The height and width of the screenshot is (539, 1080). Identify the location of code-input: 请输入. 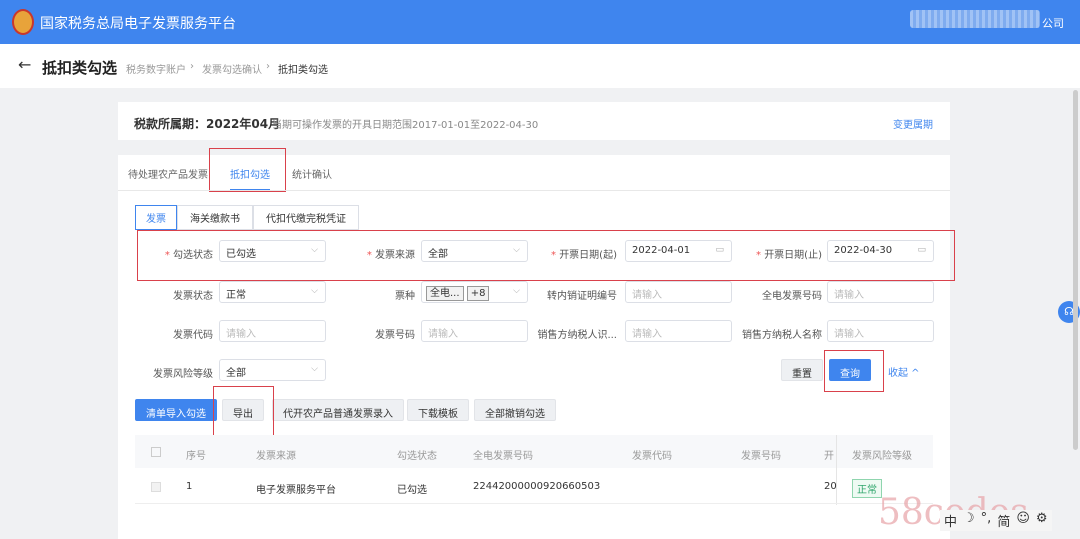
(272, 331).